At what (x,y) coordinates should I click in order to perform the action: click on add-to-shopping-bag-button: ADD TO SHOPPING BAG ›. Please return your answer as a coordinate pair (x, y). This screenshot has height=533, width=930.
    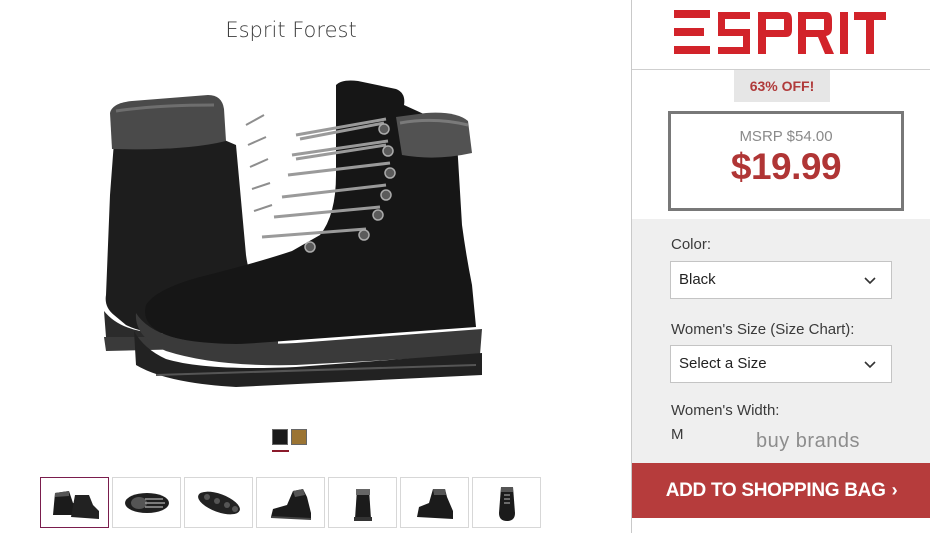
    Looking at the image, I should click on (781, 490).